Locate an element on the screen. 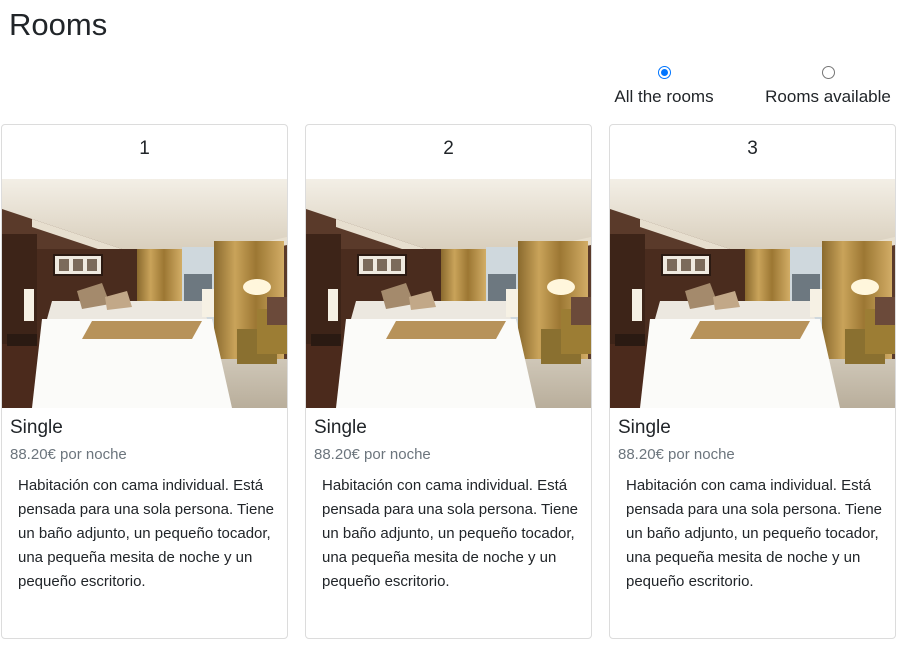 The image size is (908, 646). room-number: 1 is located at coordinates (144, 148).